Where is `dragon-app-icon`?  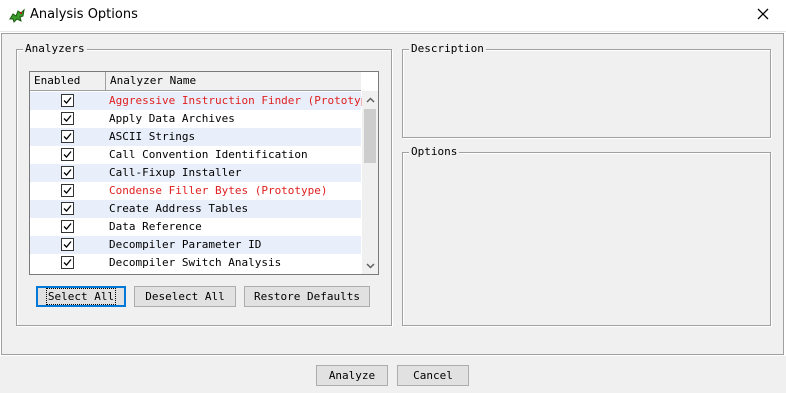 dragon-app-icon is located at coordinates (17, 16).